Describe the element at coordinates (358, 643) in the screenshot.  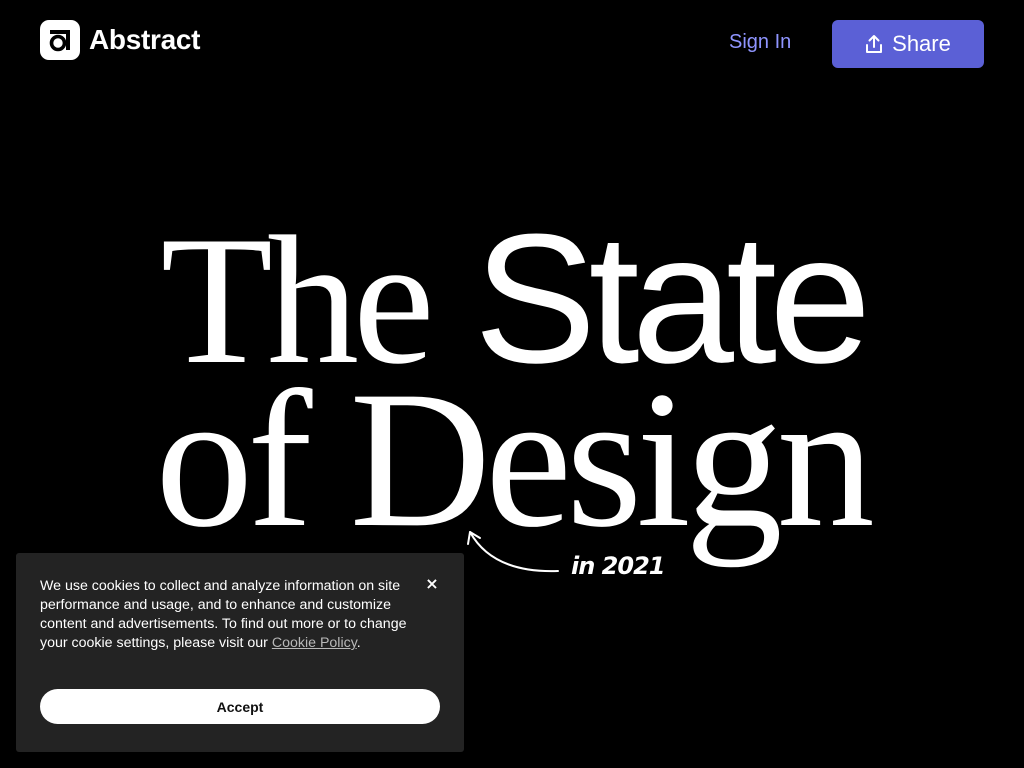
I see `cookie-message-period: .` at that location.